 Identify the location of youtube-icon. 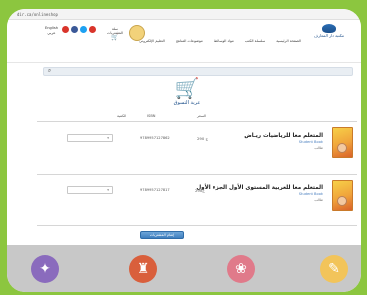
(65, 29).